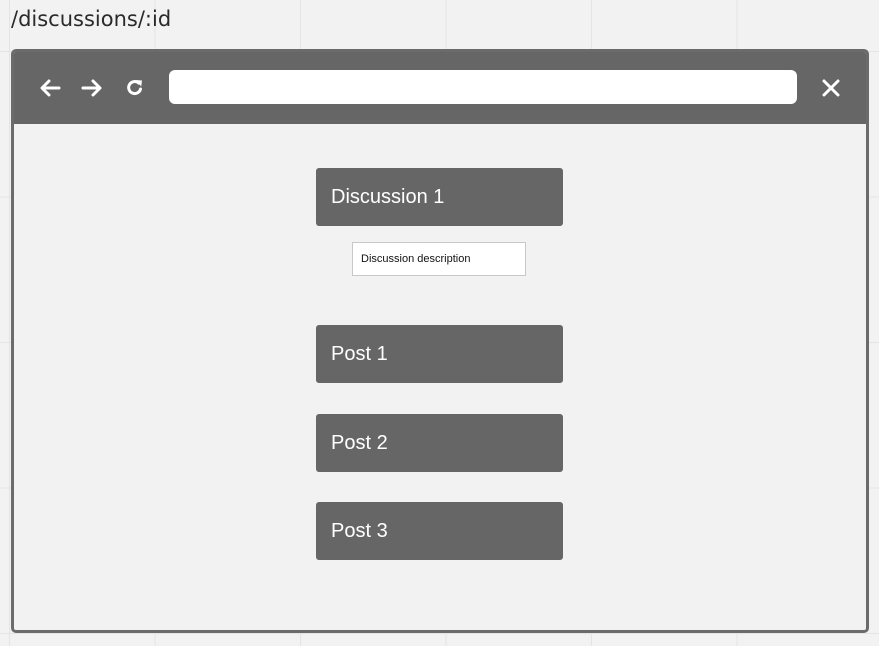  Describe the element at coordinates (439, 197) in the screenshot. I see `discussion-title-block: Discussion 1` at that location.